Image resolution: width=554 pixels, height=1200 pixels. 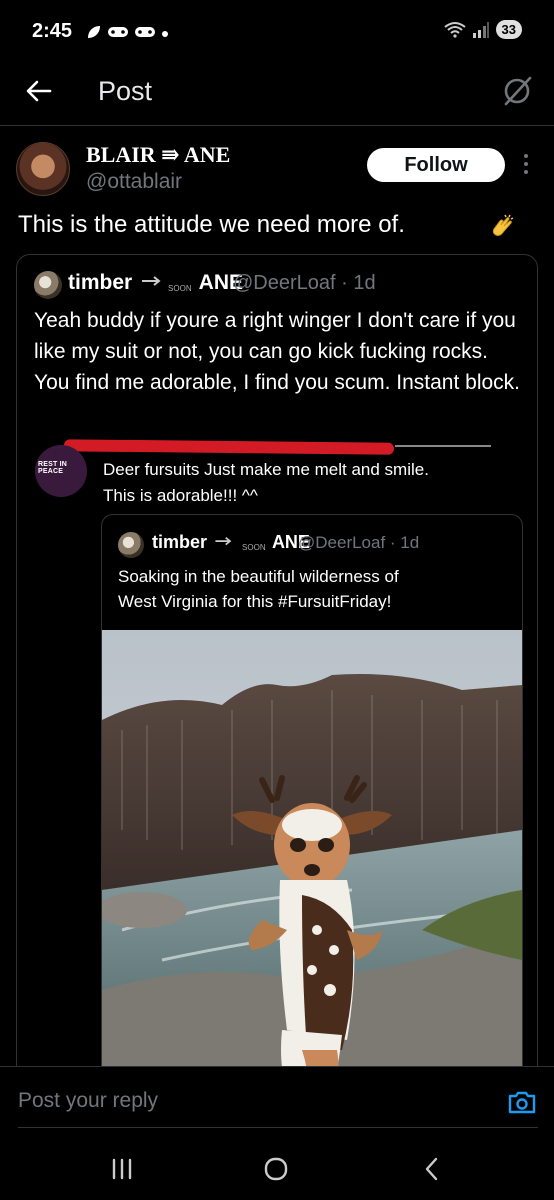 I want to click on follow-button: Follow, so click(x=436, y=165).